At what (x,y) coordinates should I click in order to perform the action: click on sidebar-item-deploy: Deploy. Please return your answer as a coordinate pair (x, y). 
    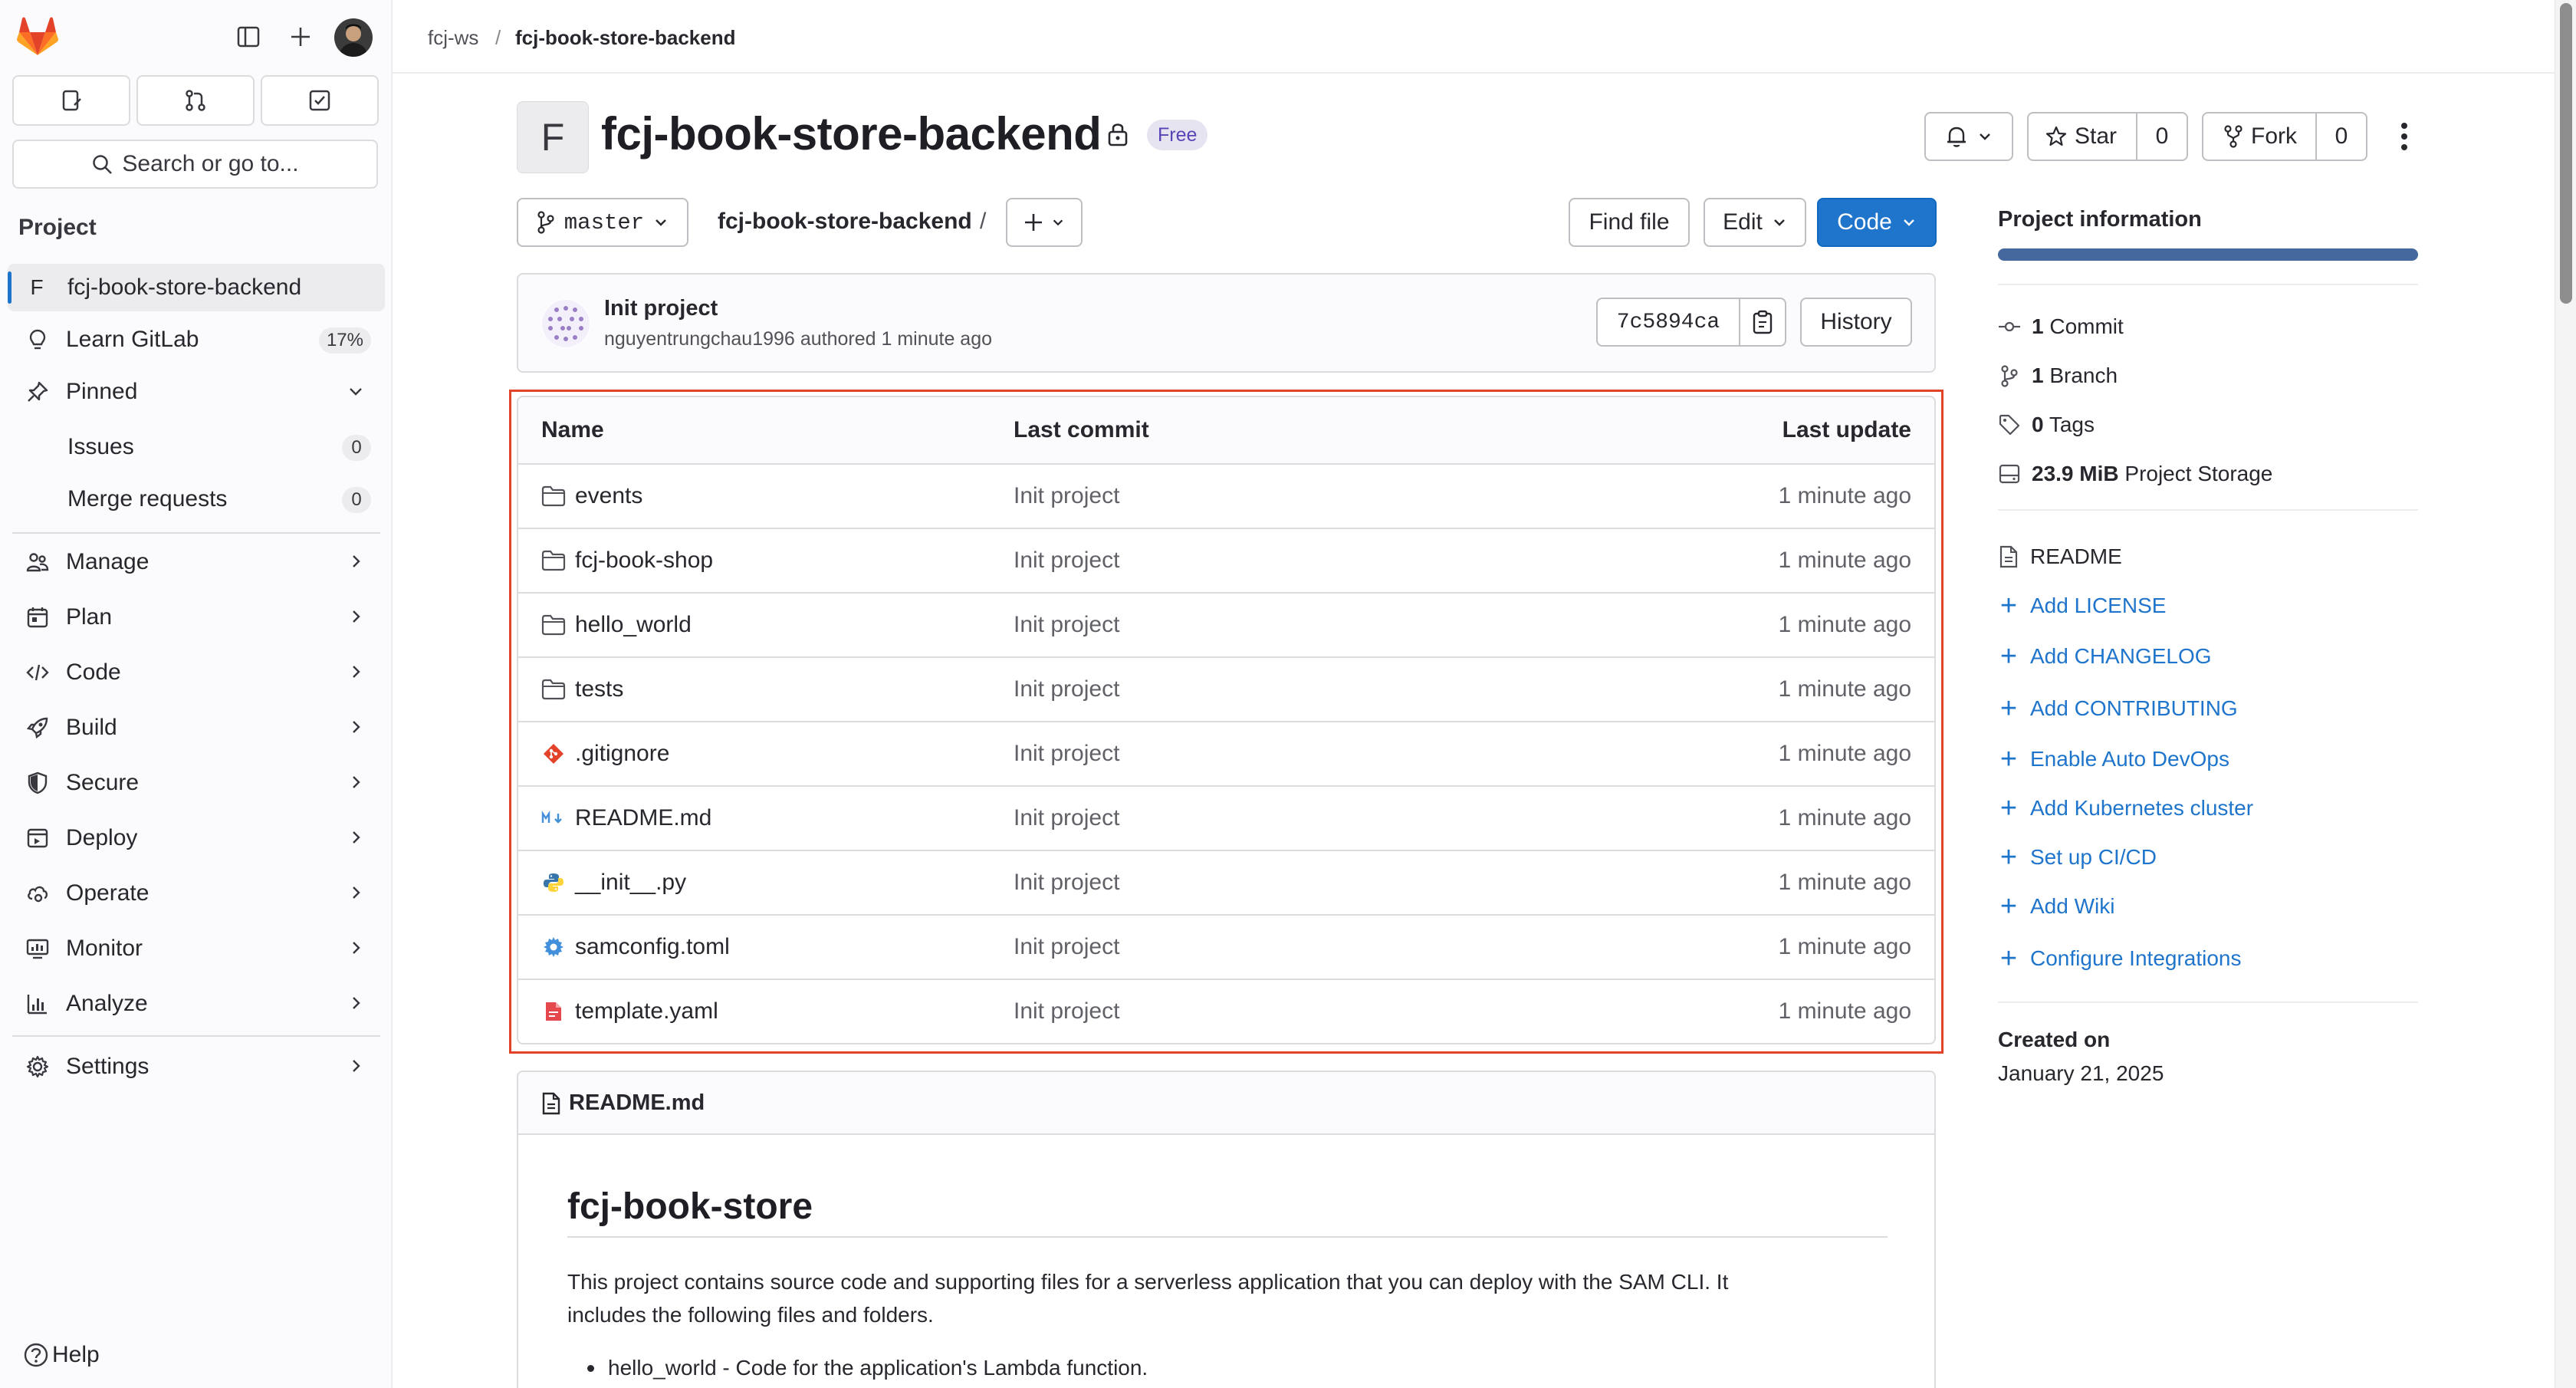
    Looking at the image, I should click on (196, 838).